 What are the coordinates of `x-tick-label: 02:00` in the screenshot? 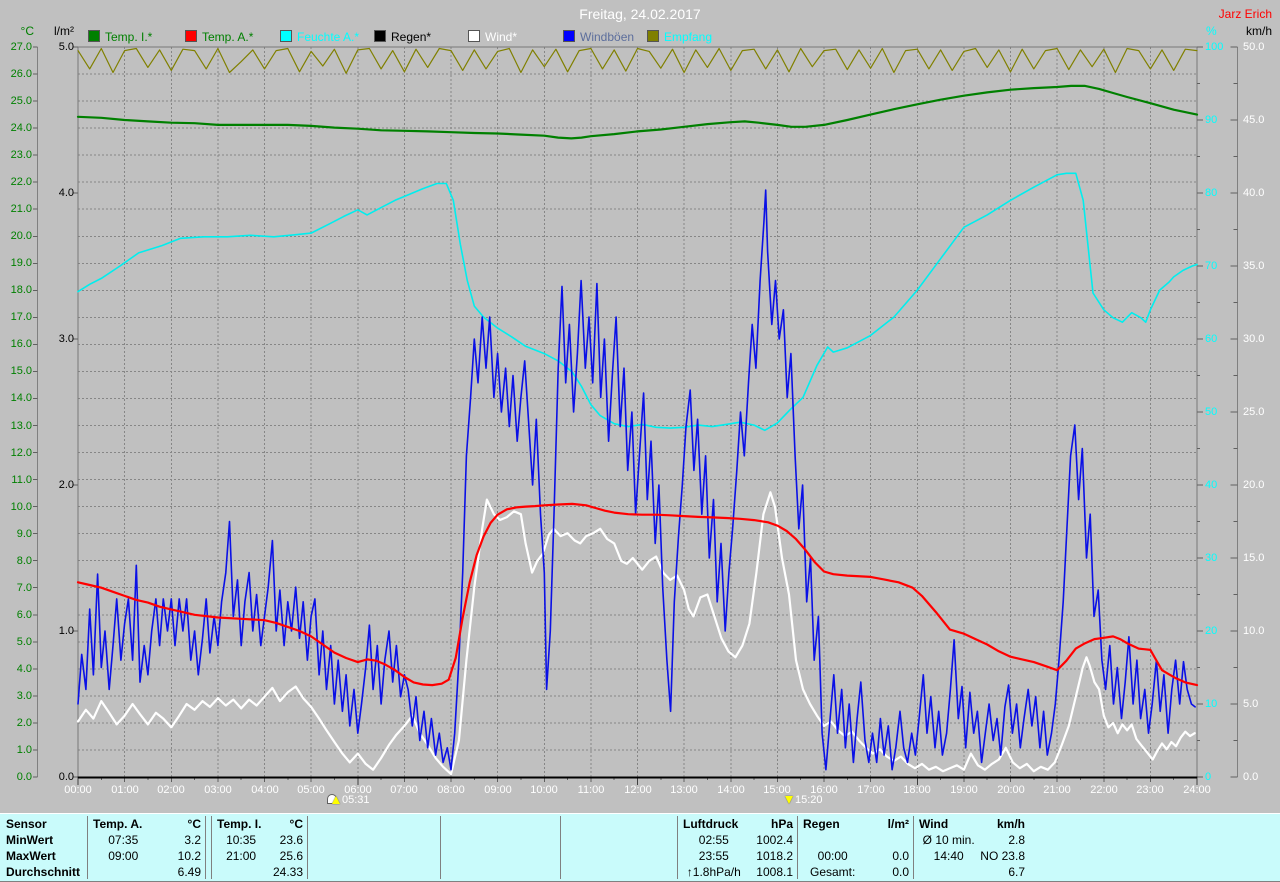 It's located at (171, 790).